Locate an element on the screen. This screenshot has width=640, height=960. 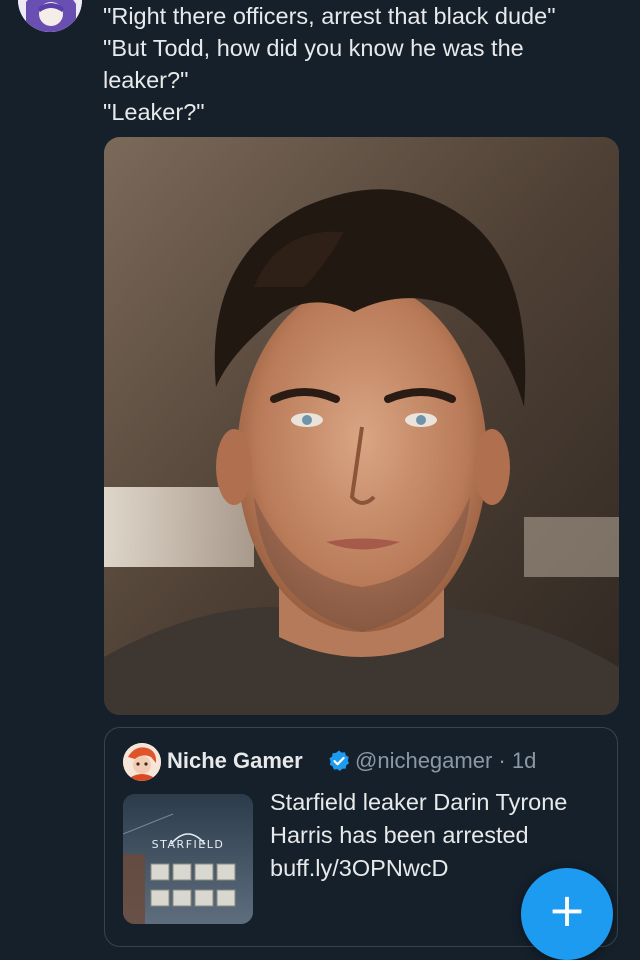
quoted-media-thumbnail: STARFIELD is located at coordinates (188, 859).